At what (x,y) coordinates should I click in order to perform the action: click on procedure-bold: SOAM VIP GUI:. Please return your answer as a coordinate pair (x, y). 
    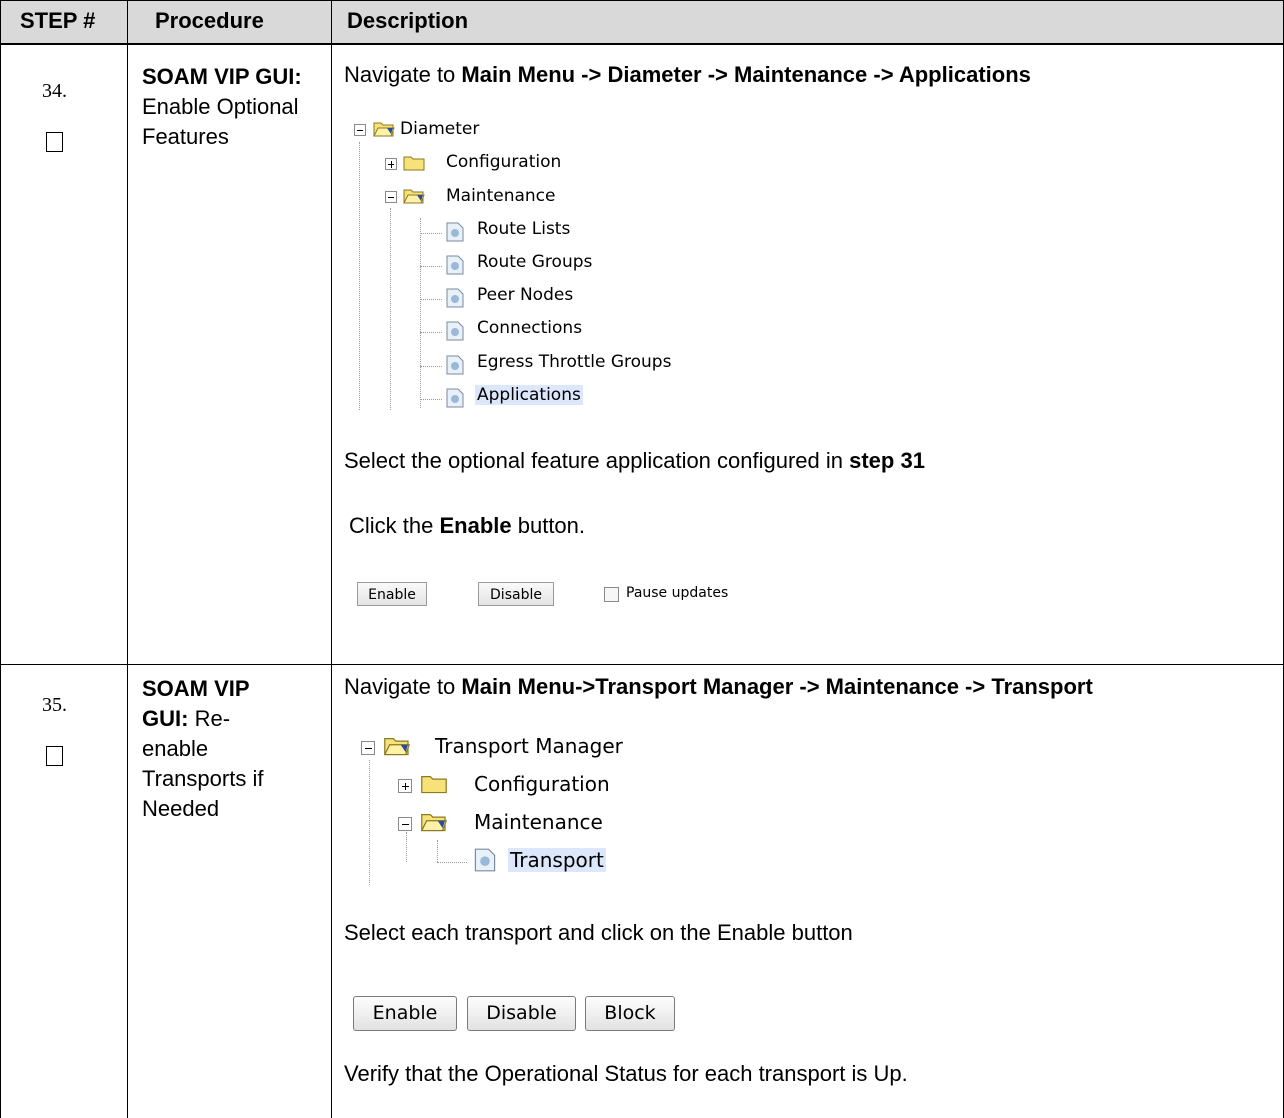
    Looking at the image, I should click on (222, 76).